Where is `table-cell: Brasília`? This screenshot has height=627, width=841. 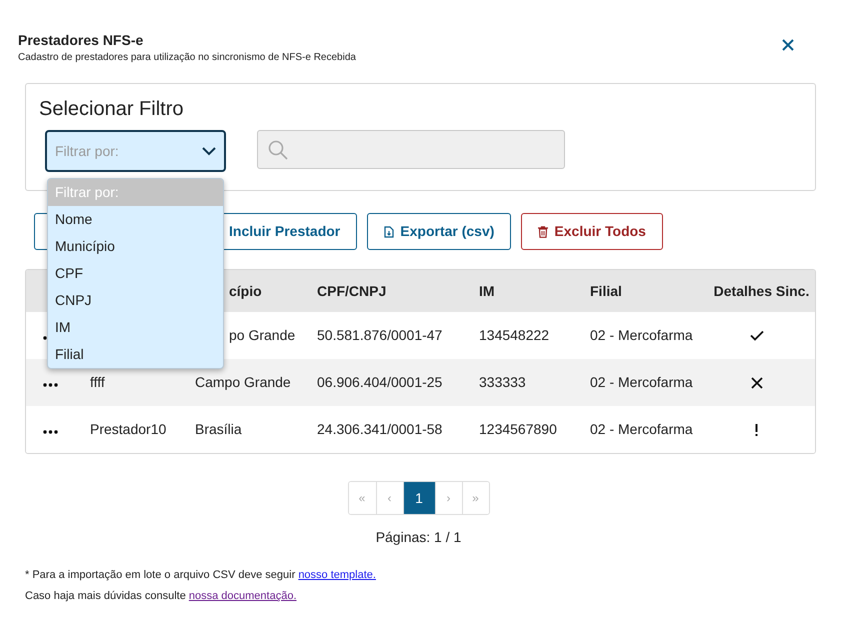 table-cell: Brasília is located at coordinates (218, 429).